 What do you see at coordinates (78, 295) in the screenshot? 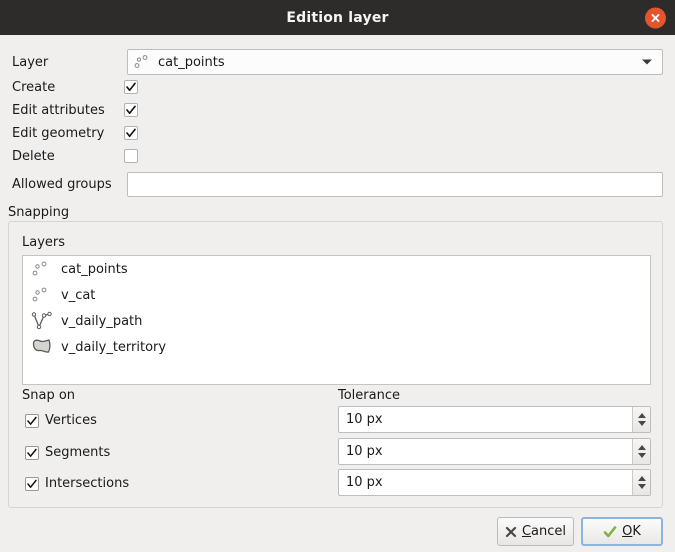
I see `list-item-label: v_cat` at bounding box center [78, 295].